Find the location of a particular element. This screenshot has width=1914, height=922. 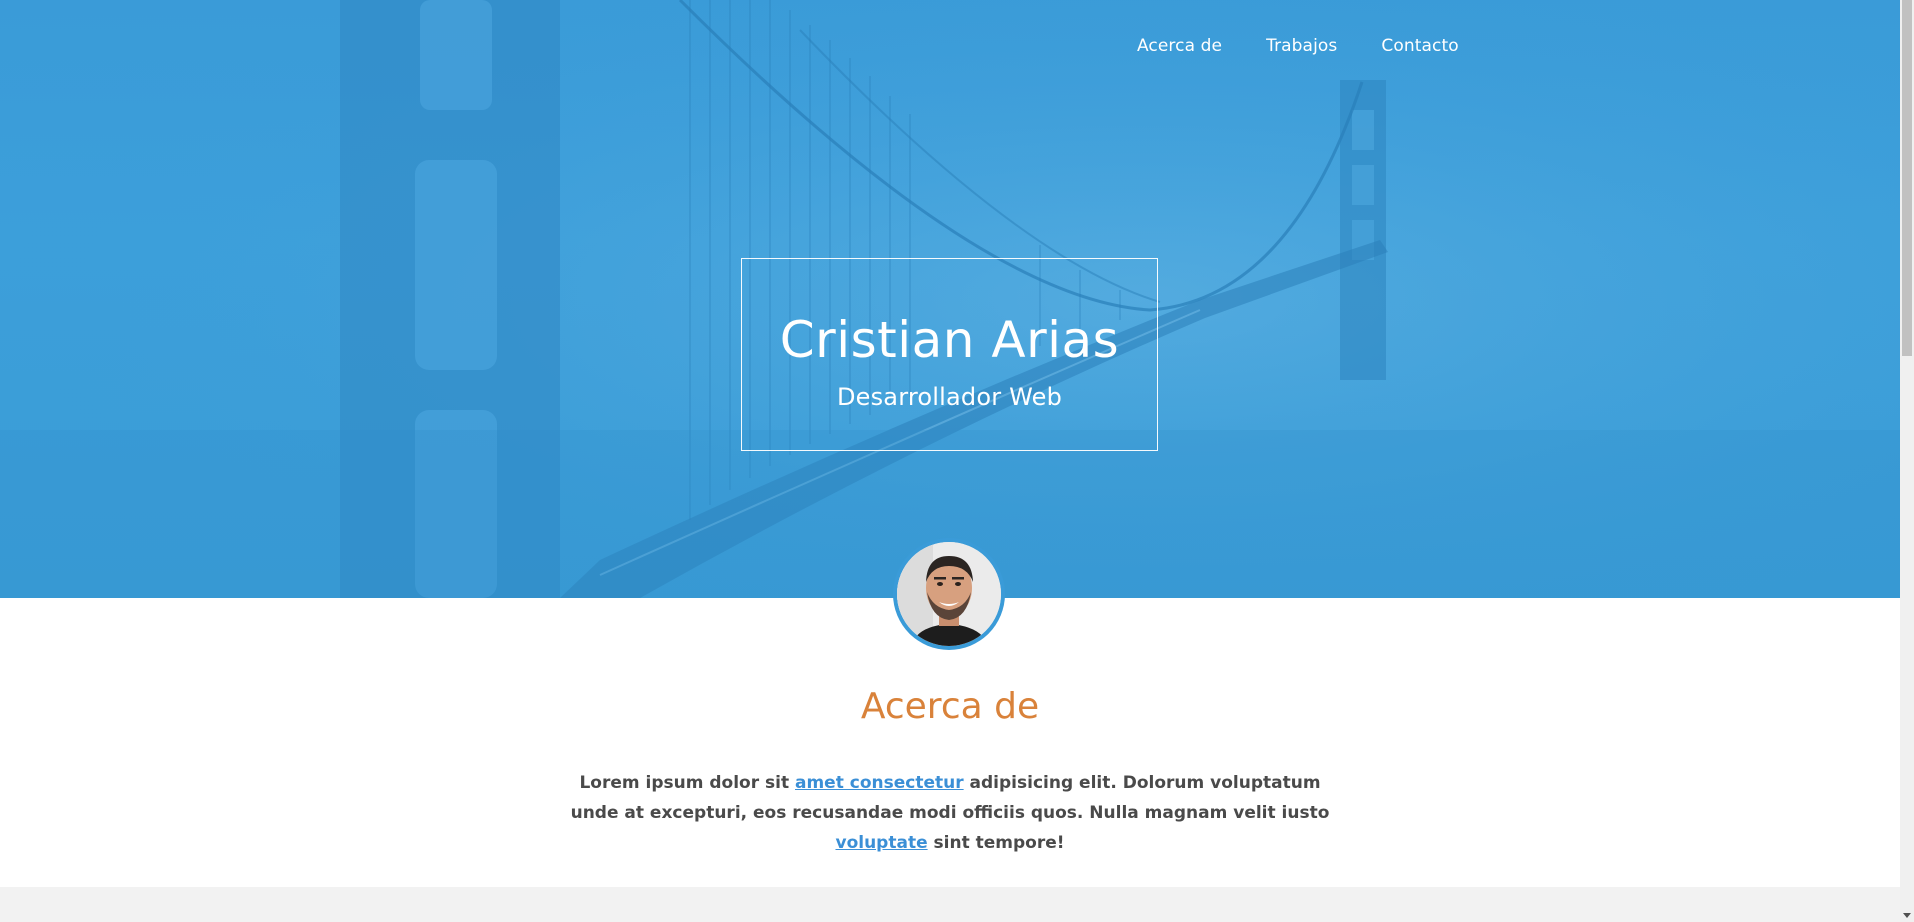

nav-link-acerca-de: Acerca de is located at coordinates (1179, 46).